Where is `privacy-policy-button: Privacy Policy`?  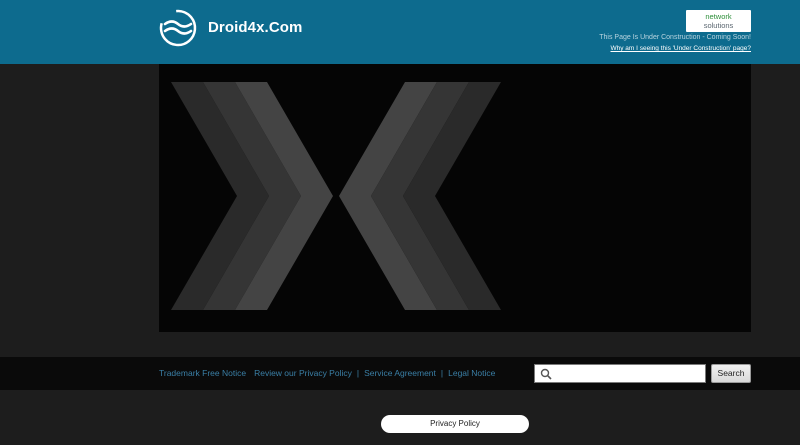
privacy-policy-button: Privacy Policy is located at coordinates (455, 424).